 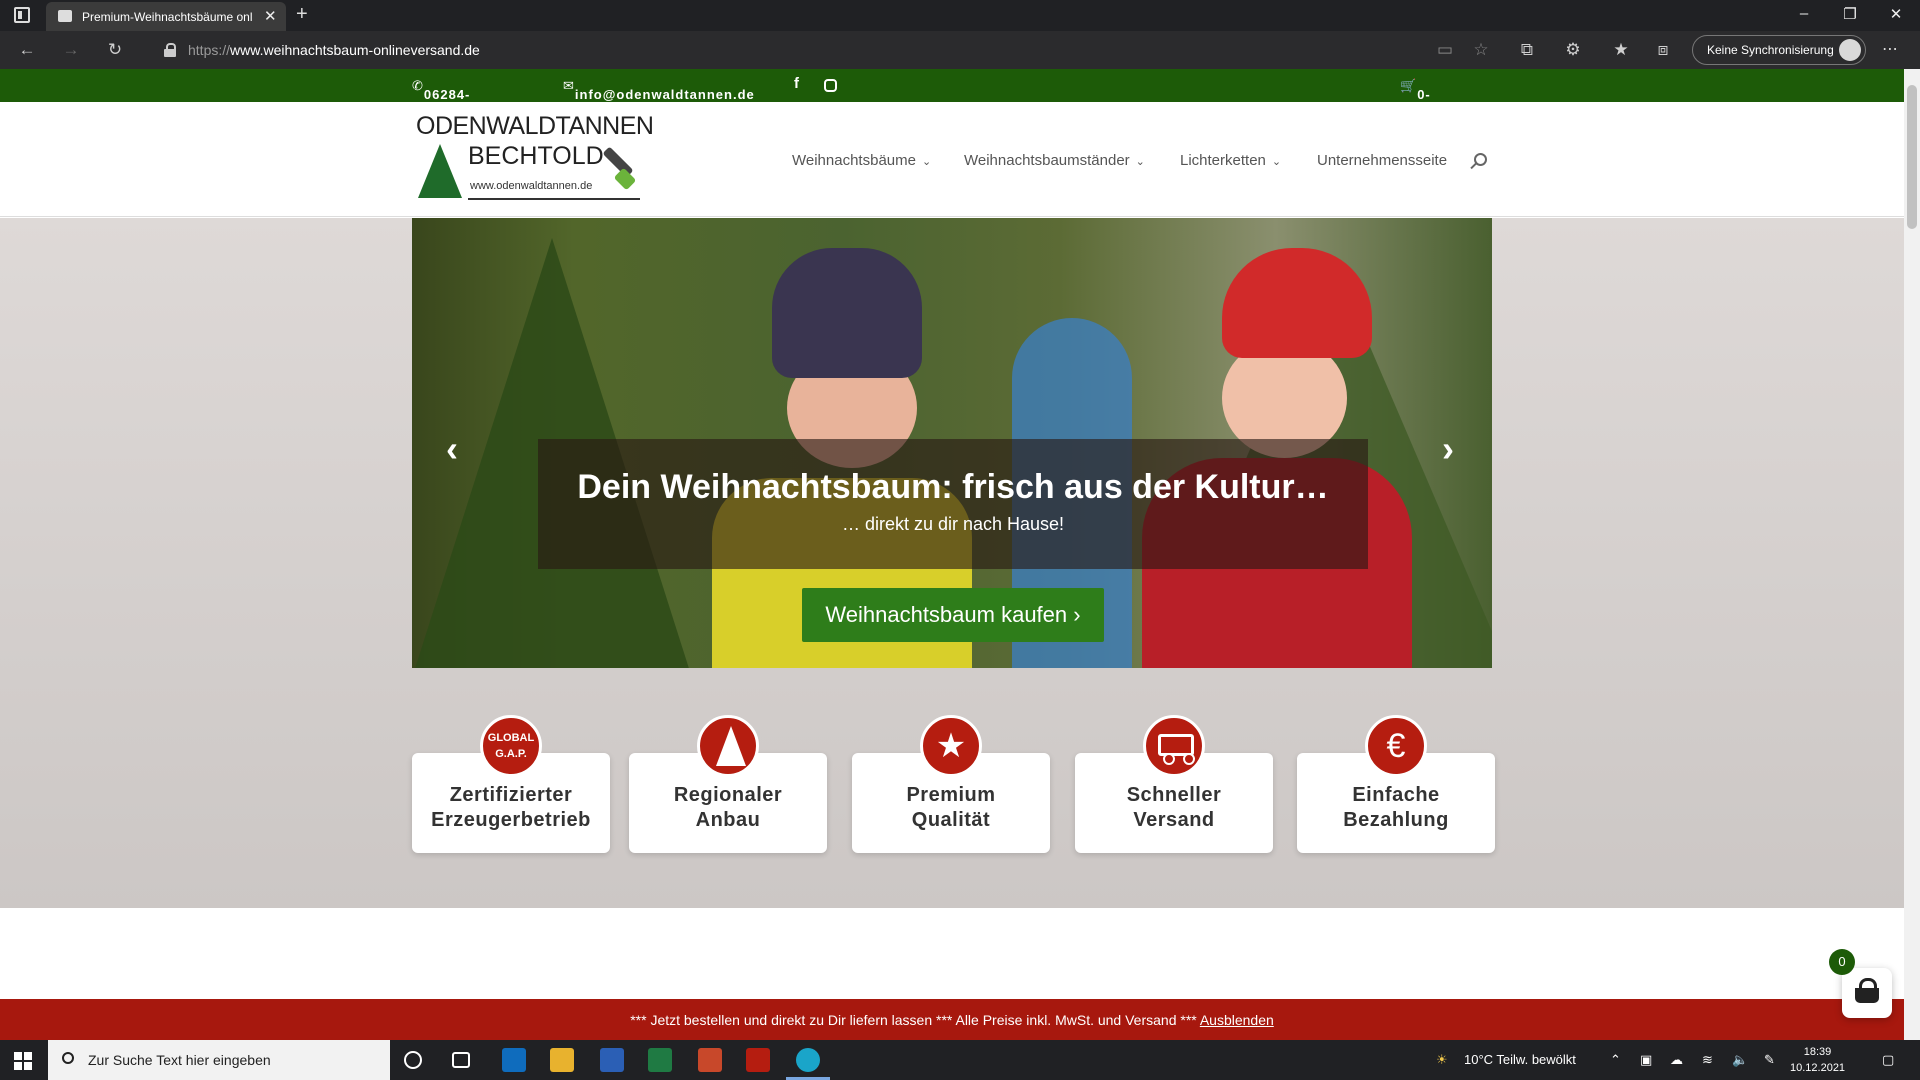 What do you see at coordinates (1396, 746) in the screenshot?
I see `euro-icon: €` at bounding box center [1396, 746].